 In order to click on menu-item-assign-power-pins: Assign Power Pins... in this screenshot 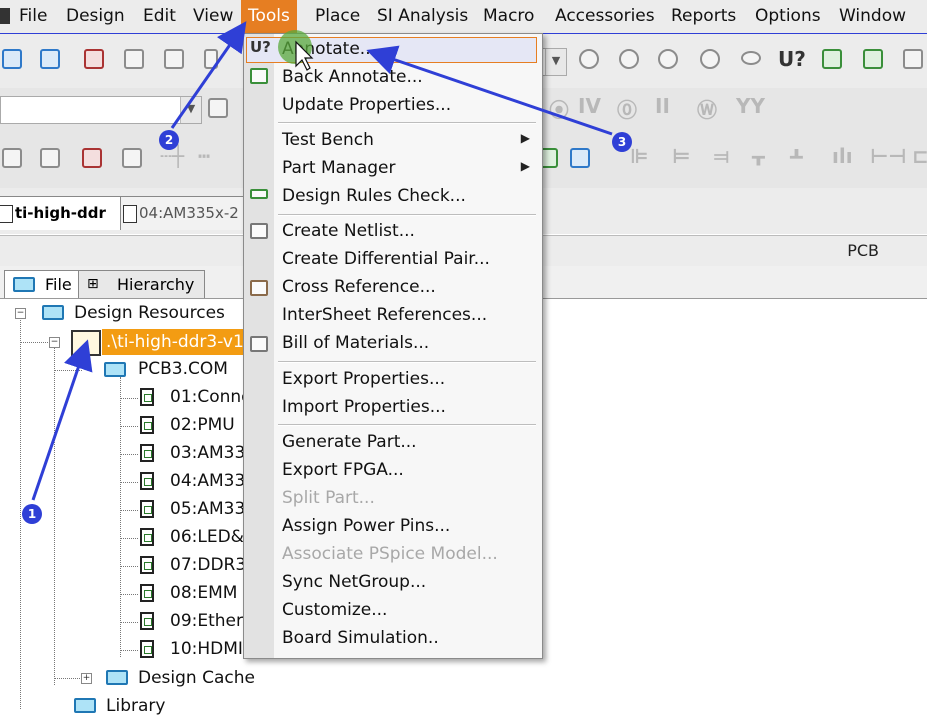, I will do `click(366, 526)`.